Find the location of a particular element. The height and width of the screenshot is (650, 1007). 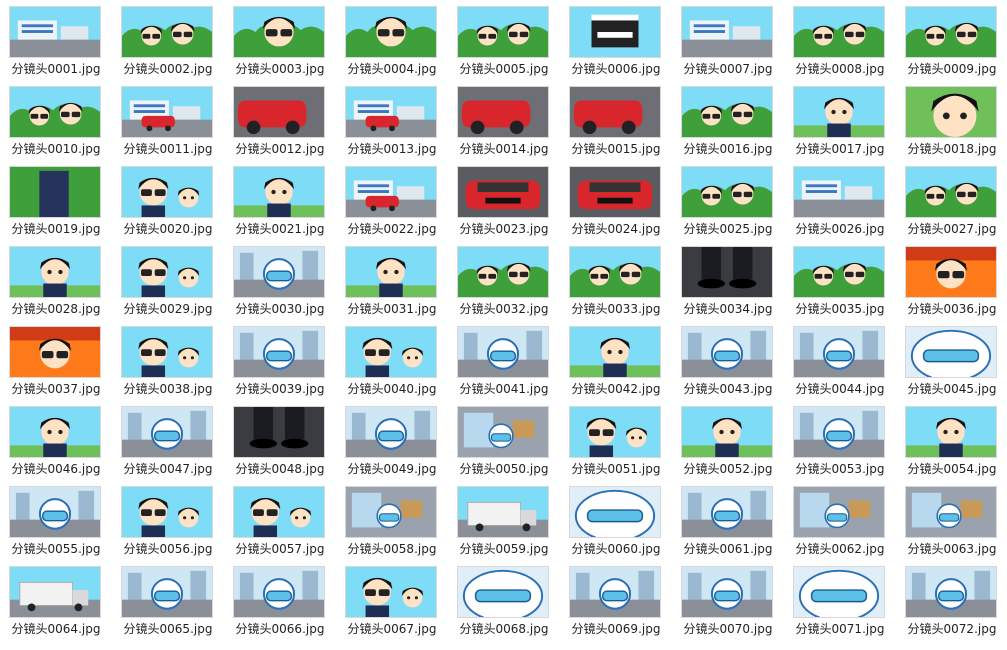

file-item: 分镜头0040.jpg is located at coordinates (392, 360).